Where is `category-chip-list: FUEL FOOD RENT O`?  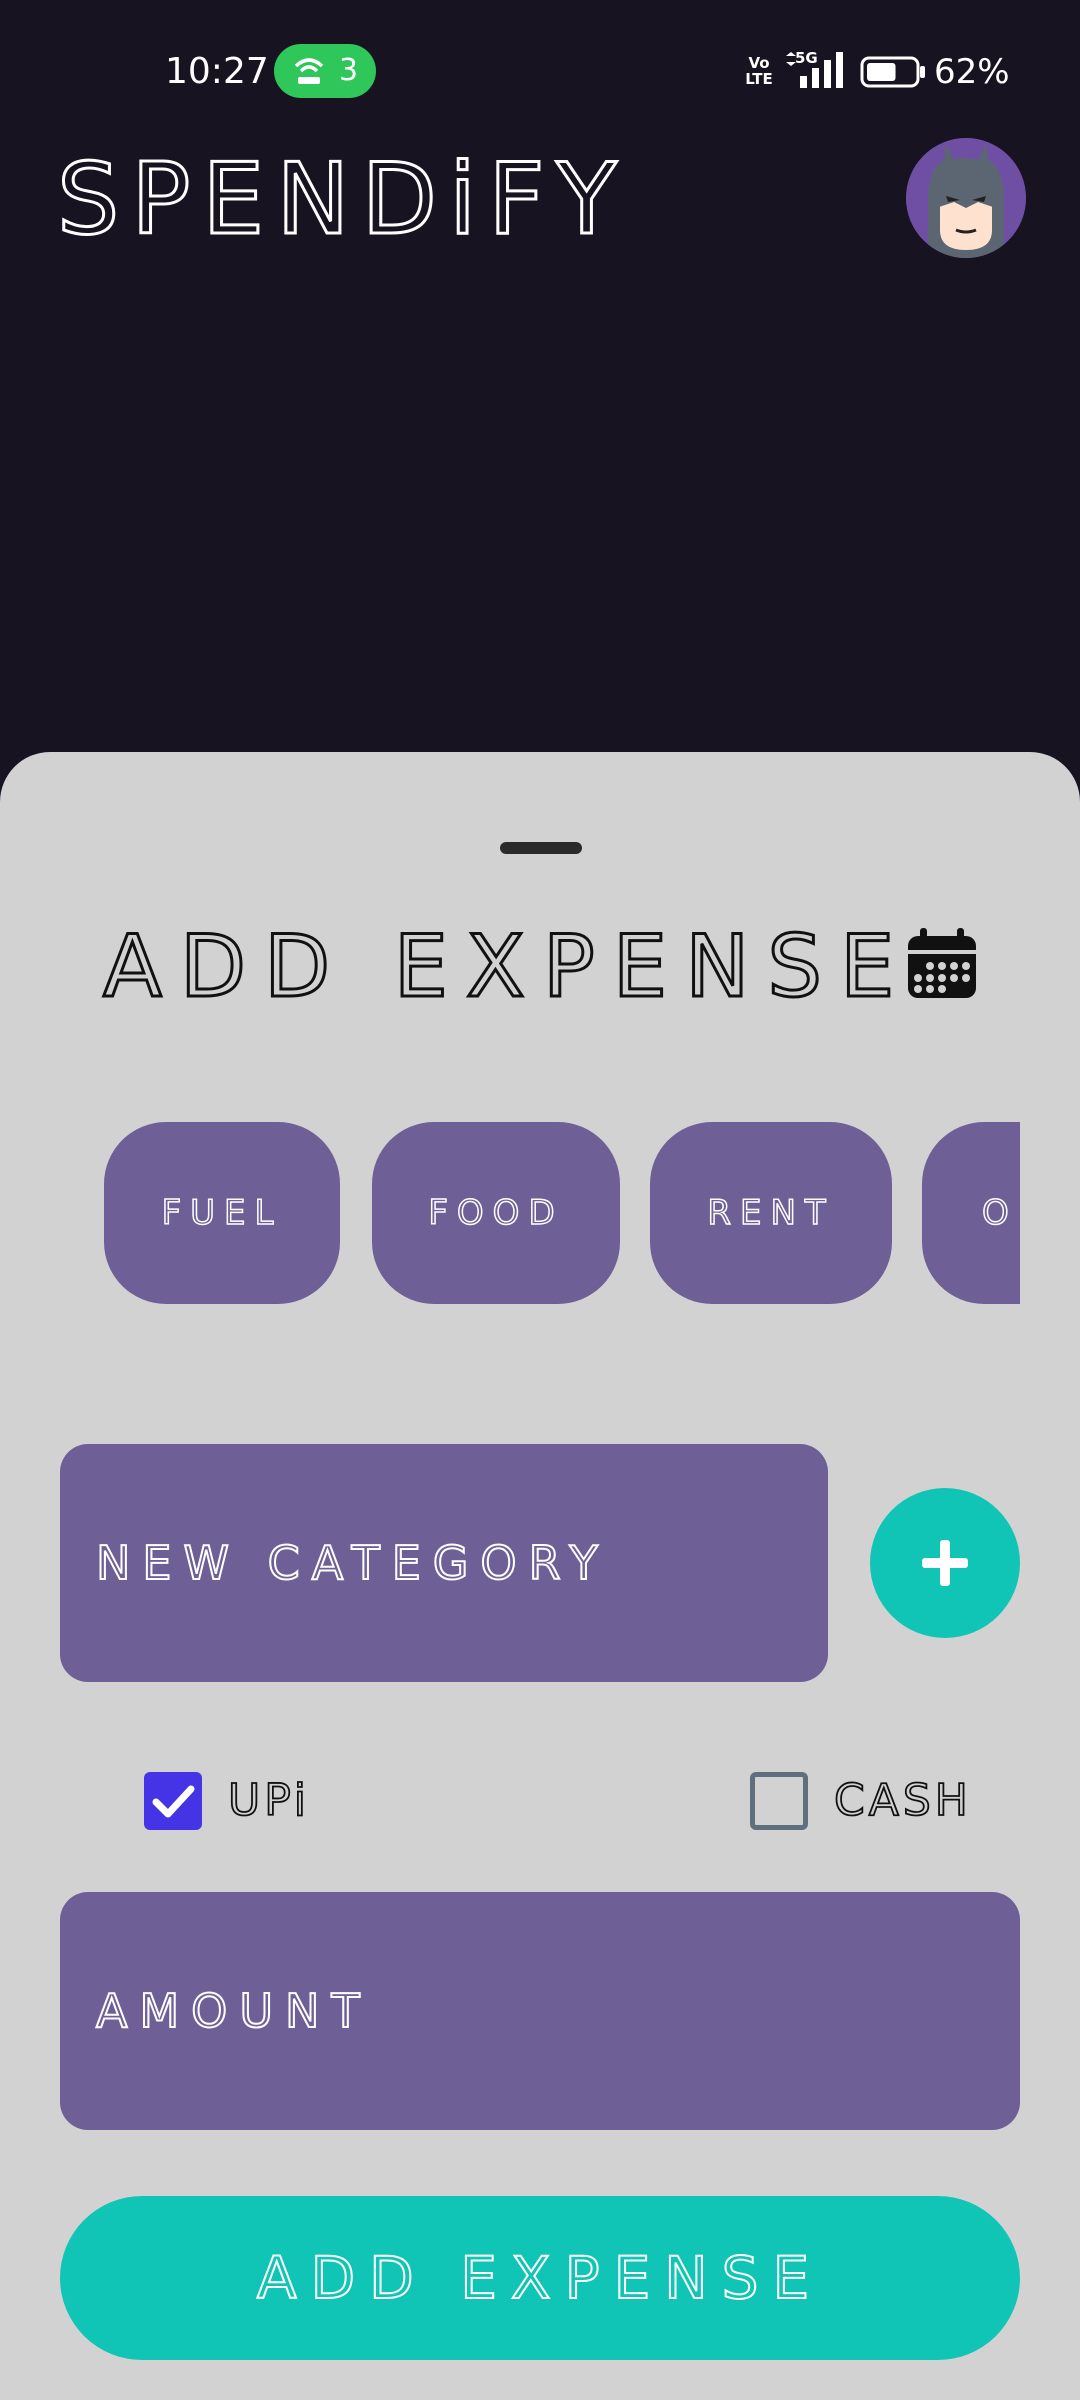 category-chip-list: FUEL FOOD RENT O is located at coordinates (562, 1213).